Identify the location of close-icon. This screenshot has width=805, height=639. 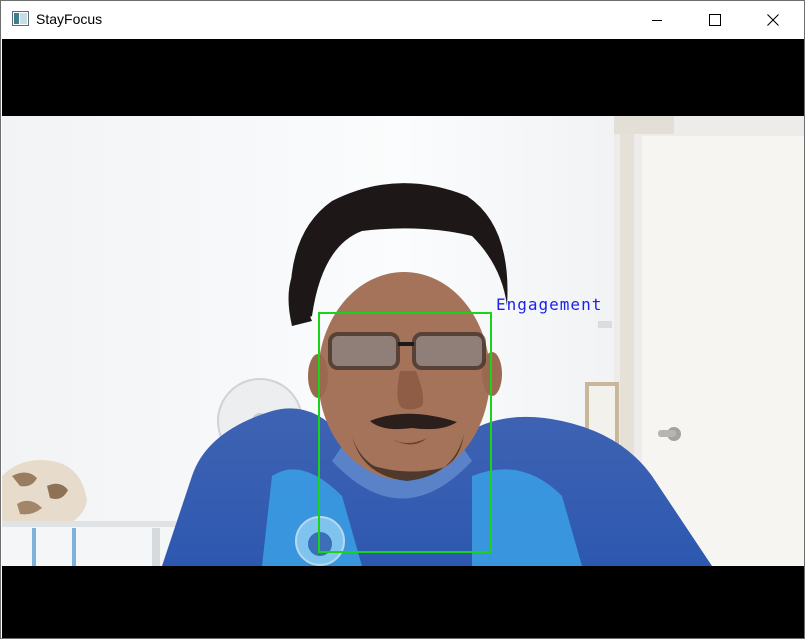
(773, 19).